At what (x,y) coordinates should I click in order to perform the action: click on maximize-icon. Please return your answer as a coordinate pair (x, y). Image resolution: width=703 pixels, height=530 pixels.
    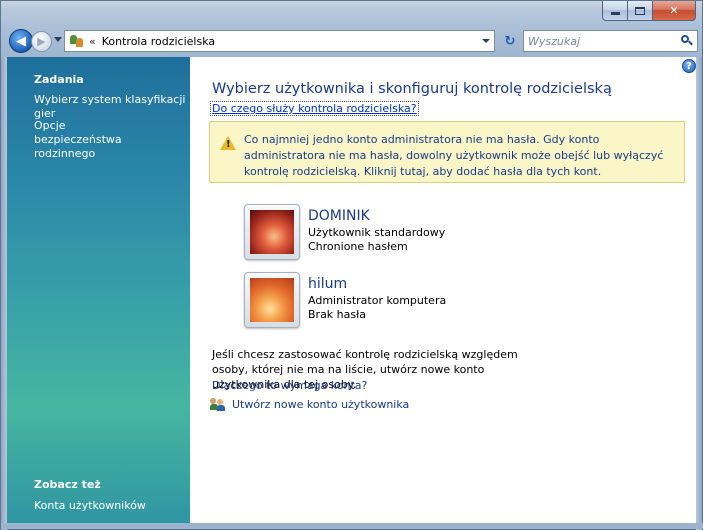
    Looking at the image, I should click on (640, 10).